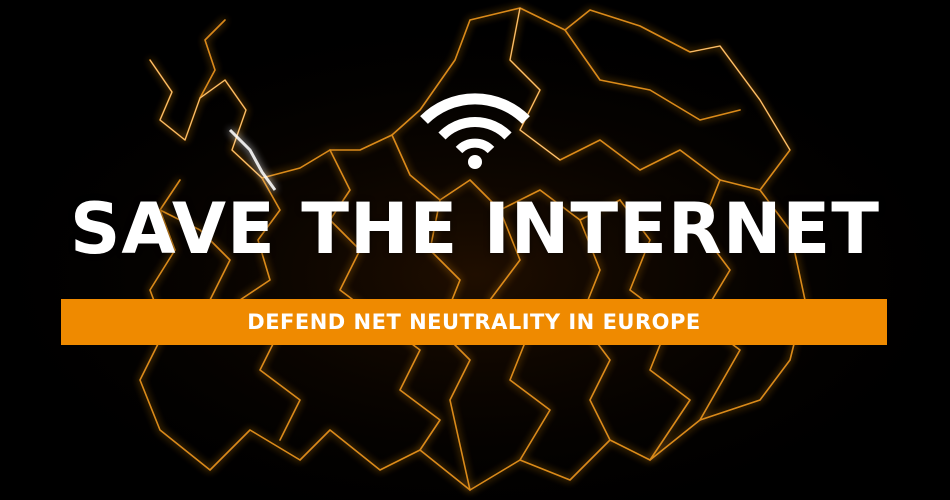  I want to click on wifi-icon, so click(475, 131).